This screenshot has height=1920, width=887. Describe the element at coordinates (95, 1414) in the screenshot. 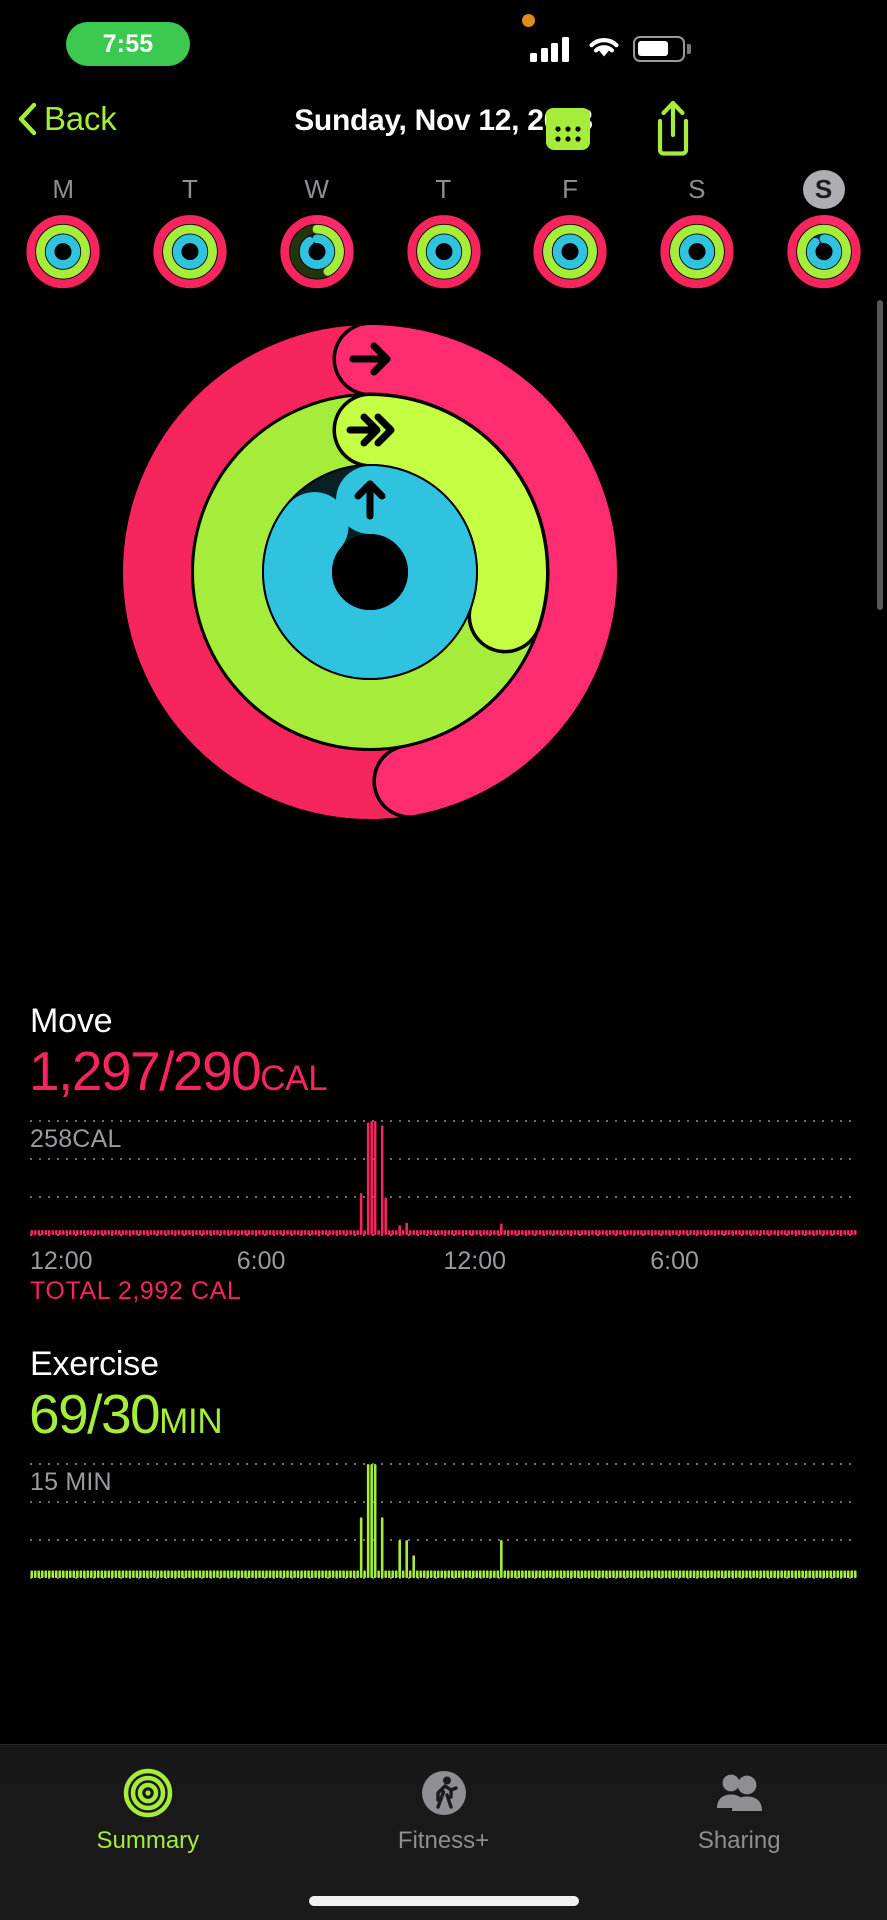

I see `exercise-number: 69/30` at that location.